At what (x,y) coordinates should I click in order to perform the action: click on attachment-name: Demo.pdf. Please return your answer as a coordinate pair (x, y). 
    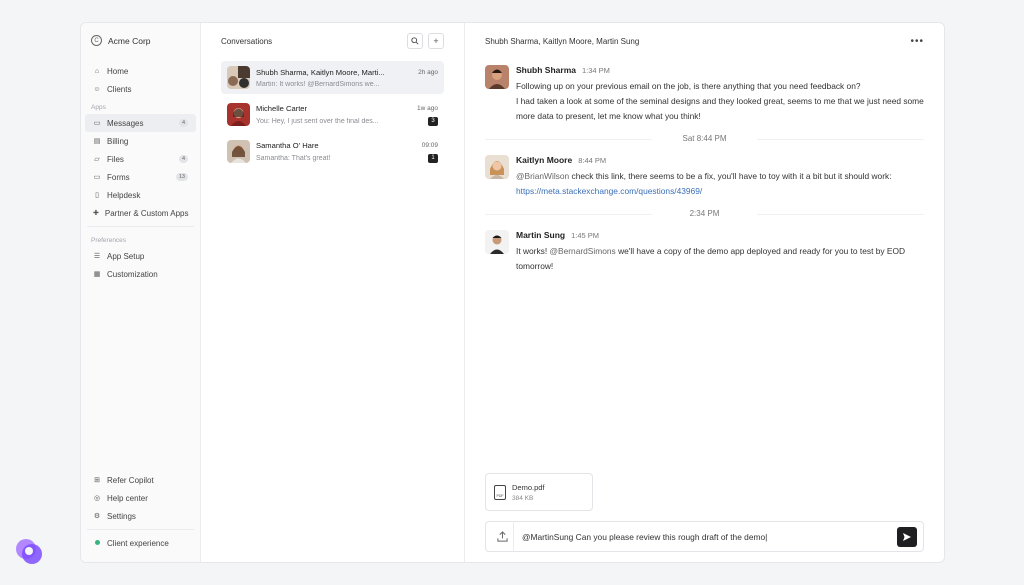
    Looking at the image, I should click on (528, 487).